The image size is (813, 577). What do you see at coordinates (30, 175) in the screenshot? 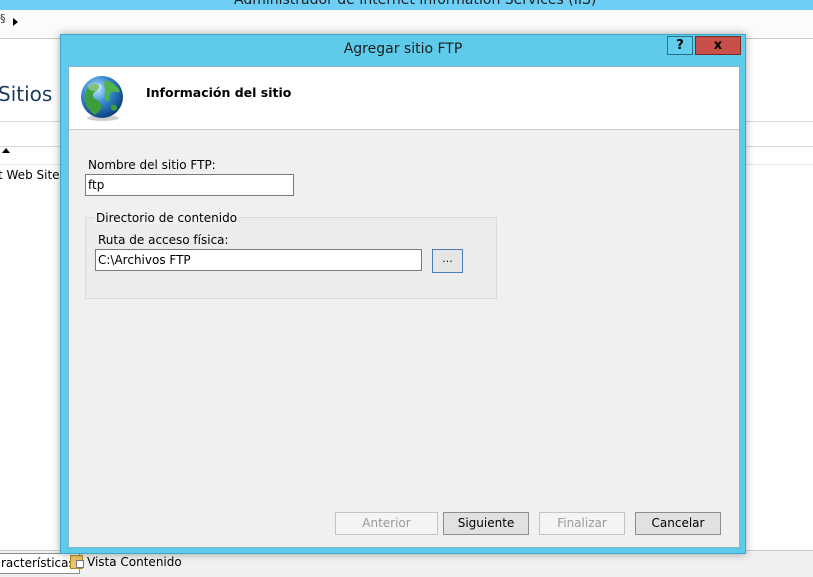
I see `site-list-item: t Web Site` at bounding box center [30, 175].